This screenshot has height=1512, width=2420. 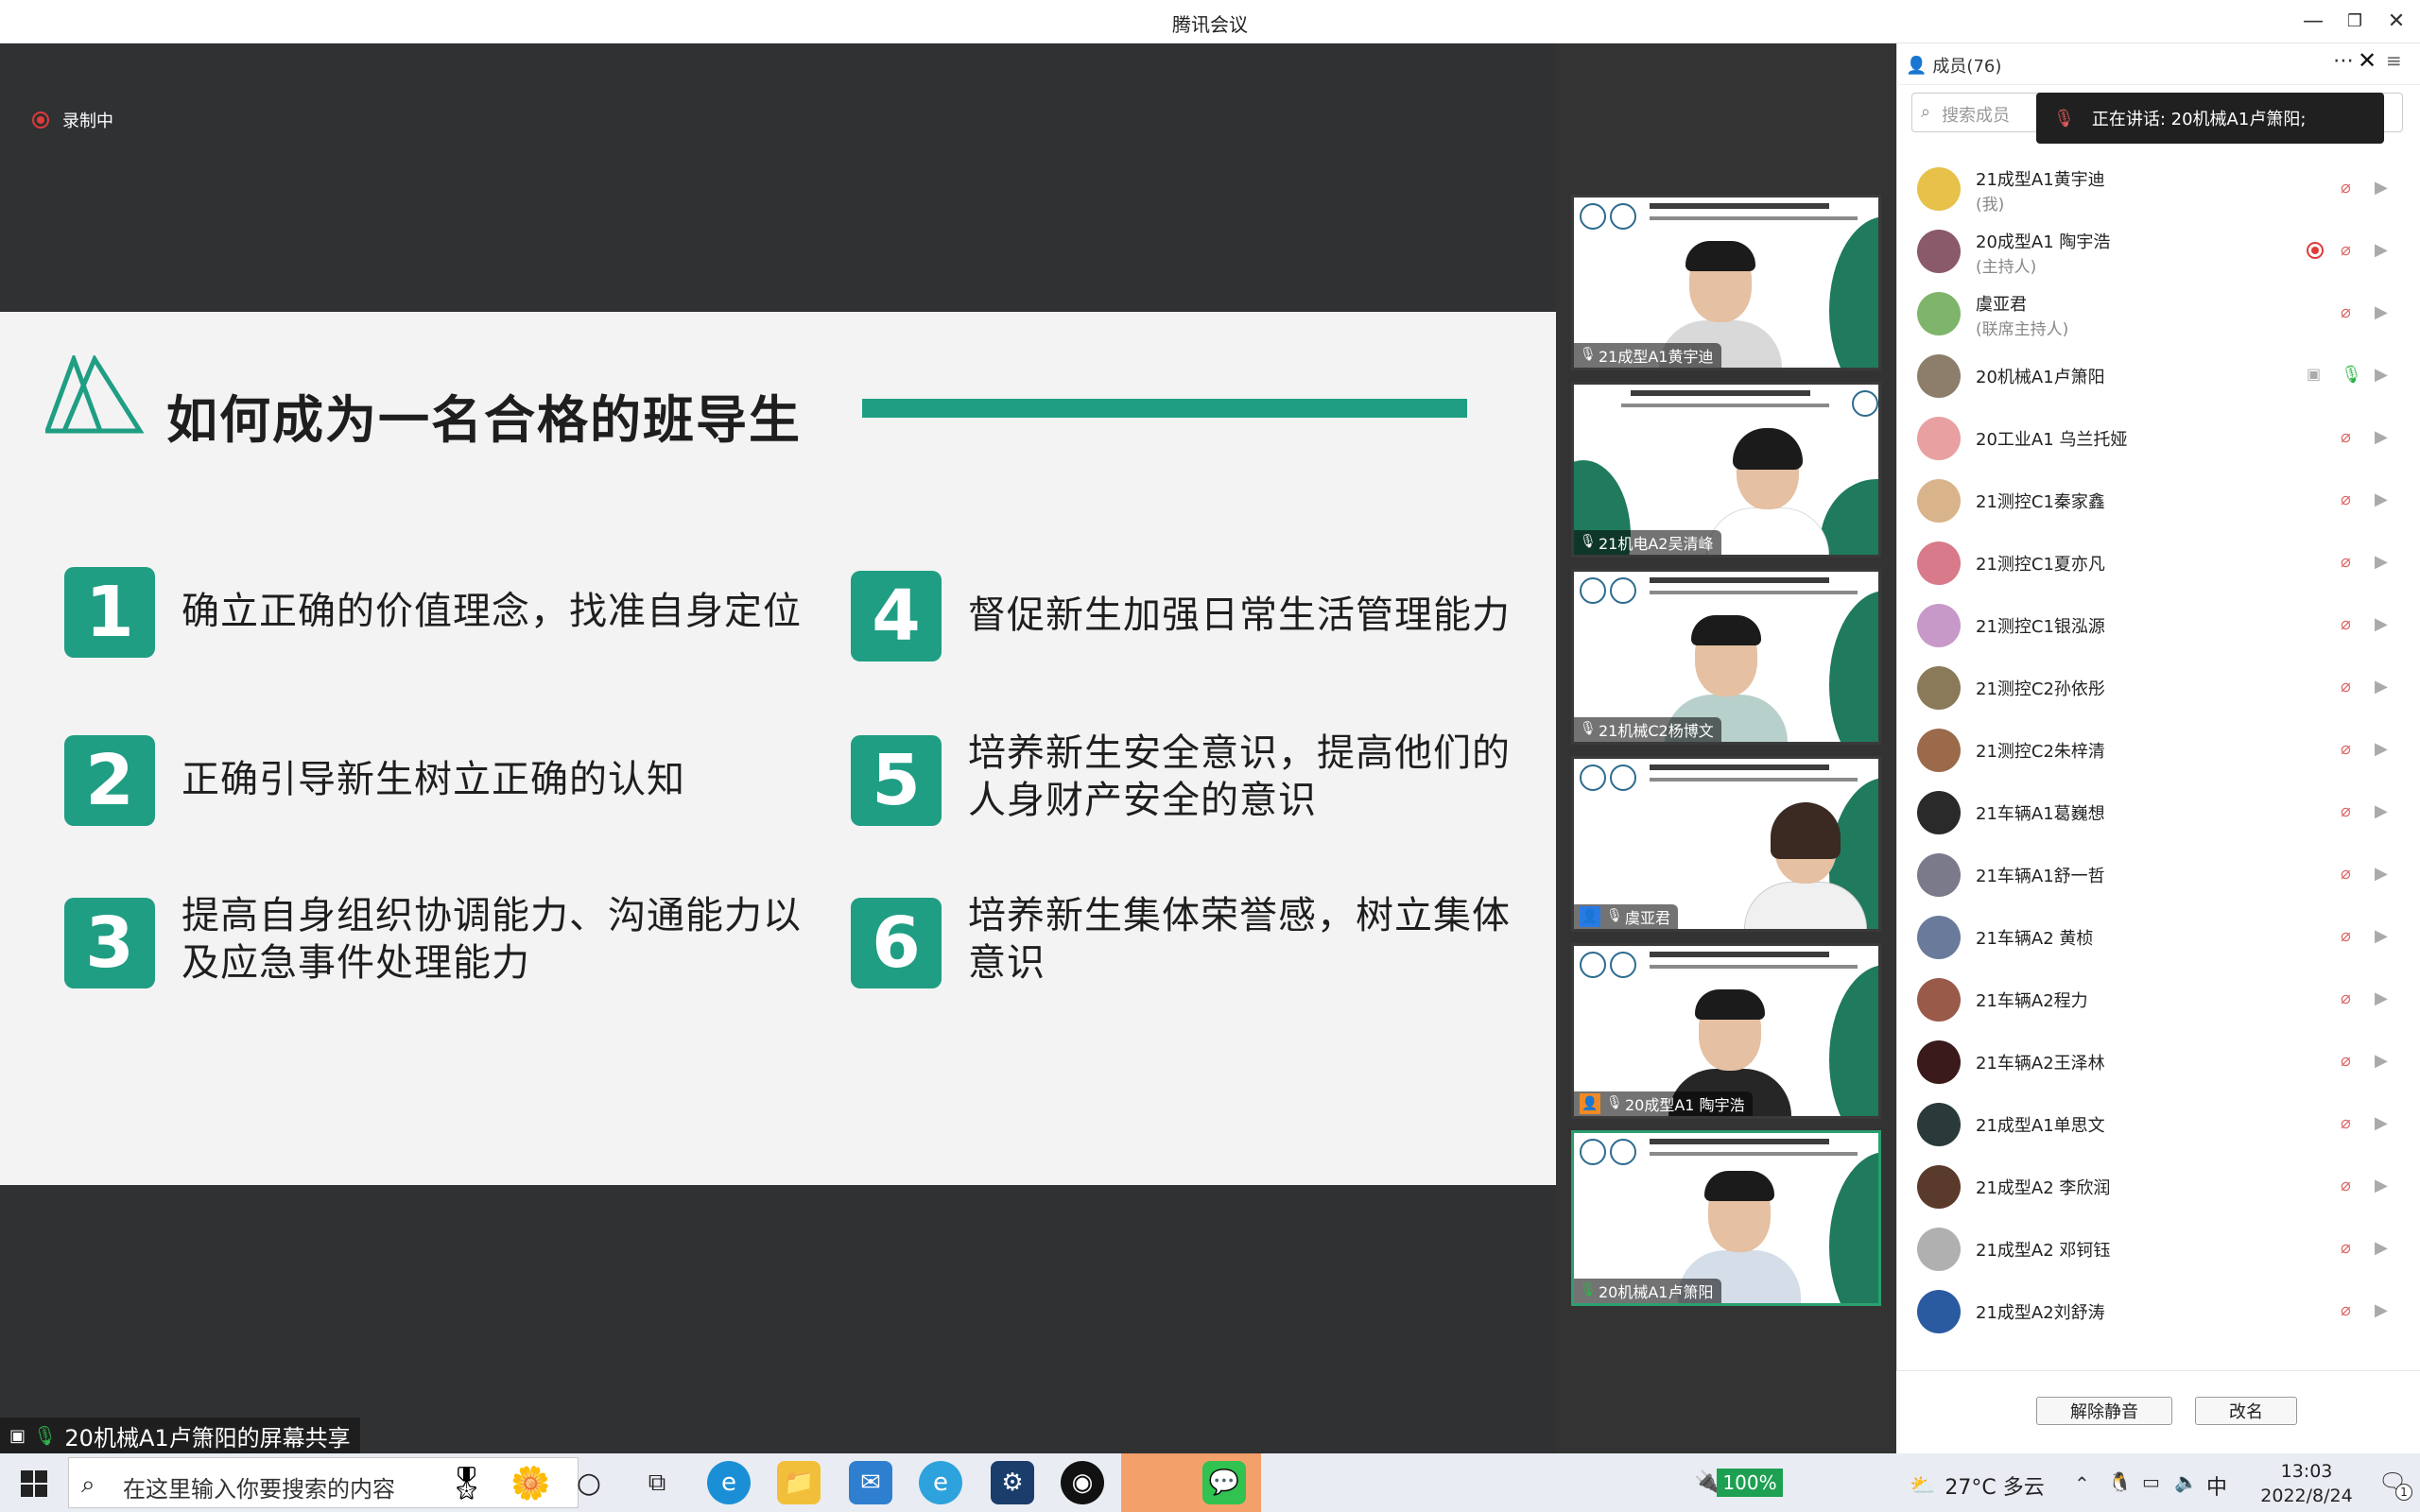 What do you see at coordinates (2246, 1411) in the screenshot?
I see `rename-button: 改名` at bounding box center [2246, 1411].